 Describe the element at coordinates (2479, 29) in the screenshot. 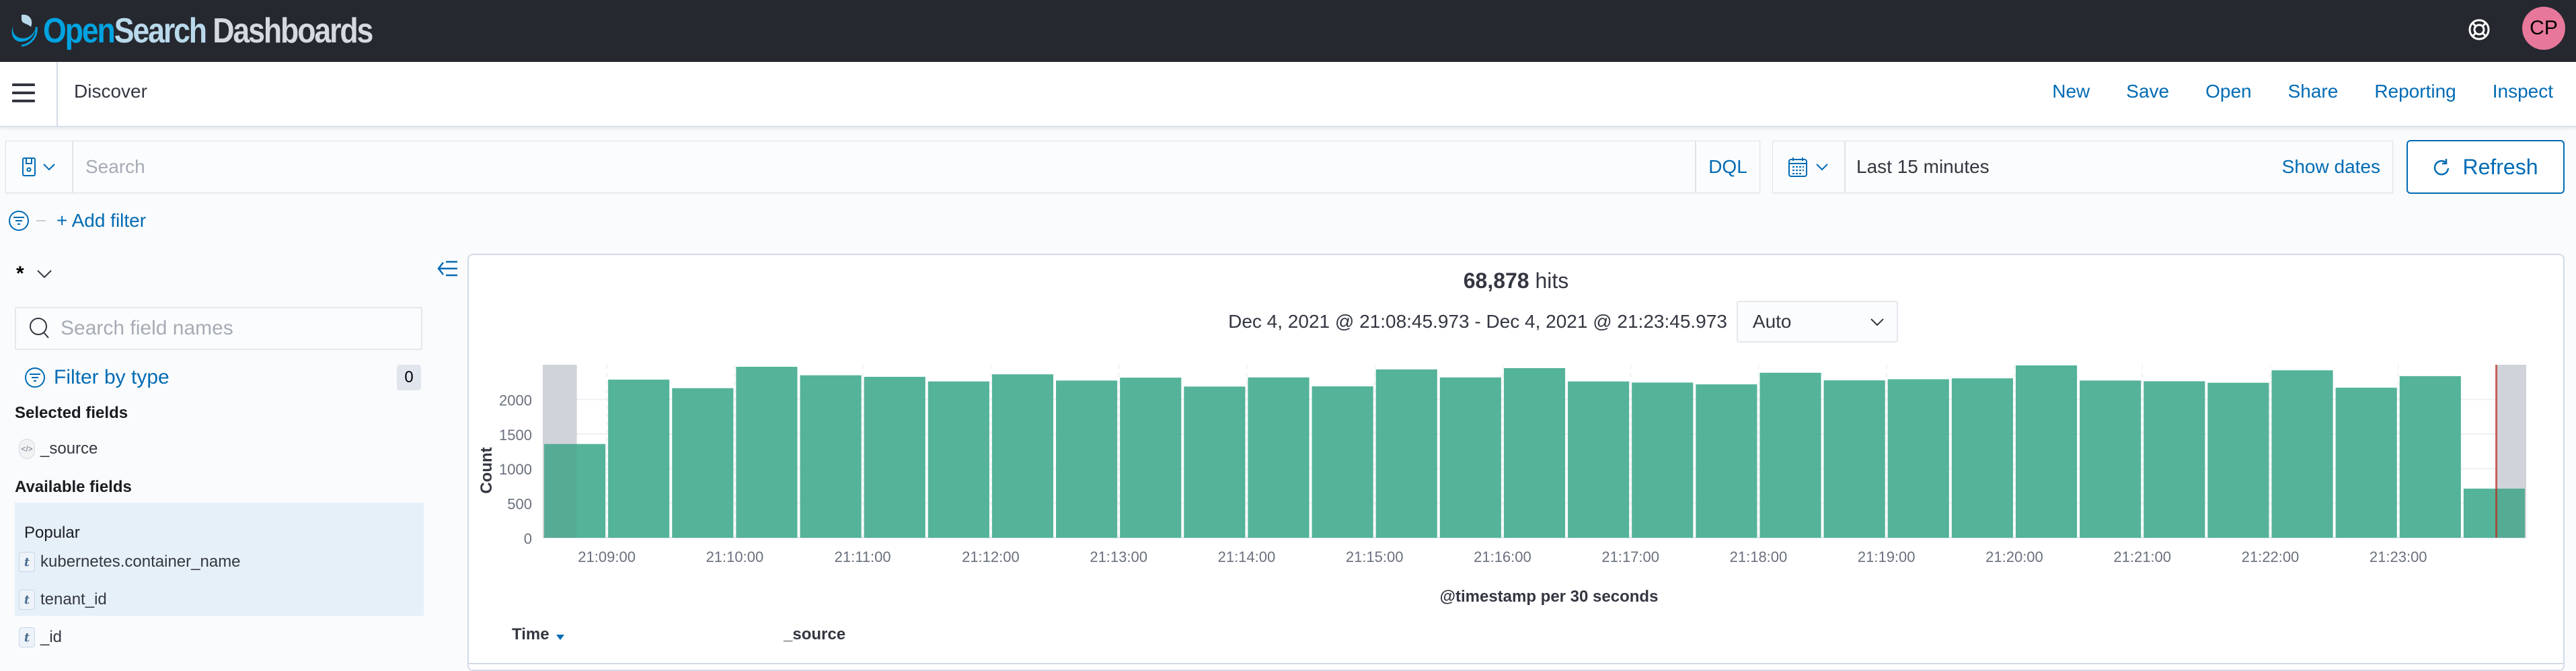

I see `lifebuoy-icon` at that location.